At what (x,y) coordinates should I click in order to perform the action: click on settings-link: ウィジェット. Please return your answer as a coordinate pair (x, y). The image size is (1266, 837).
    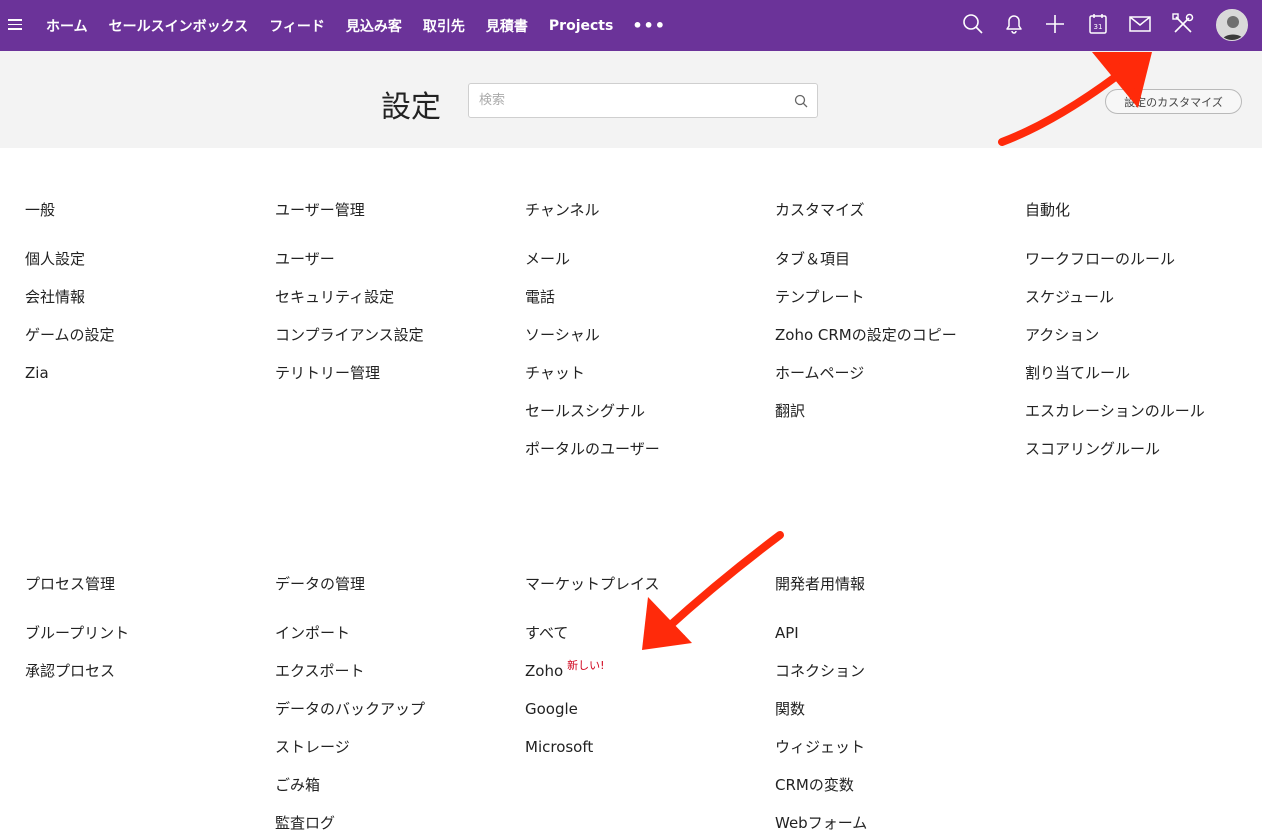
    Looking at the image, I should click on (895, 756).